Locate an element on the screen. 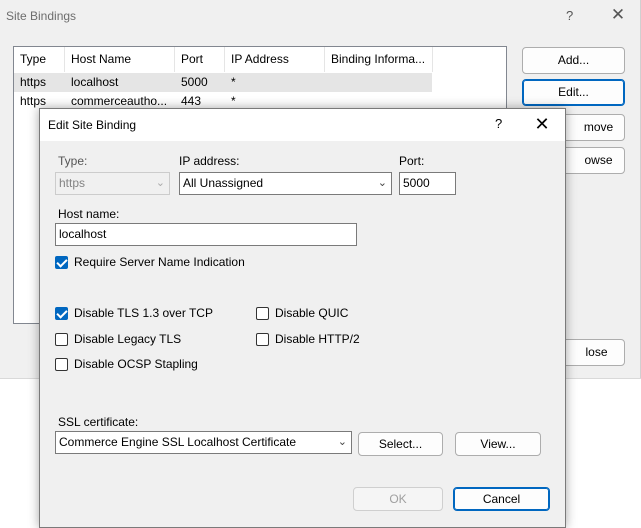  ip-address-label: IP address: is located at coordinates (209, 161).